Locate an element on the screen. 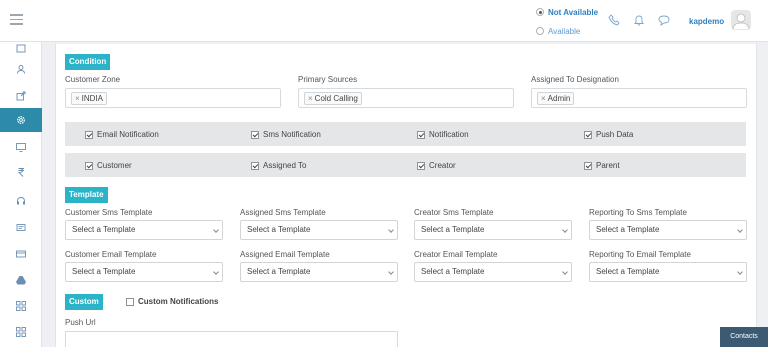  radio-unselected-icon is located at coordinates (540, 31).